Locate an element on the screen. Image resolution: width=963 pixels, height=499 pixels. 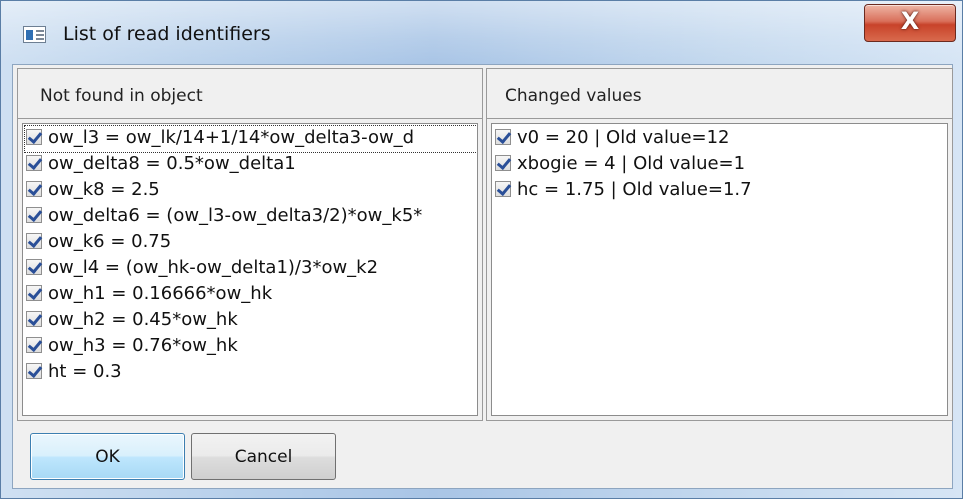
ok-button-label: OK is located at coordinates (107, 457).